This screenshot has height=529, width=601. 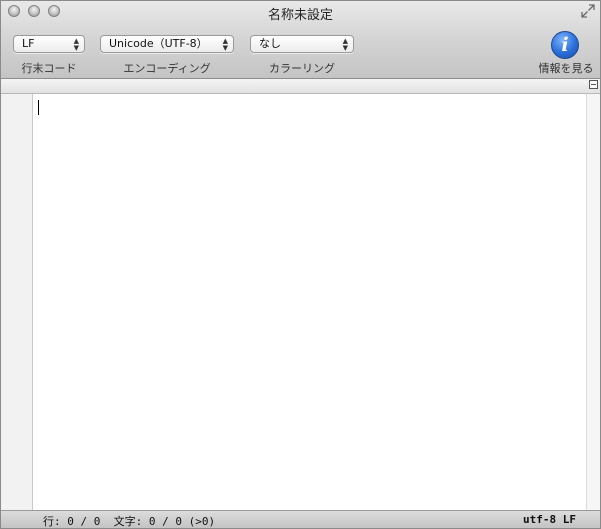 What do you see at coordinates (300, 519) in the screenshot?
I see `status-bar: 行: 0 / 0 文字: 0 / 0 (>0) utf-8 LF` at bounding box center [300, 519].